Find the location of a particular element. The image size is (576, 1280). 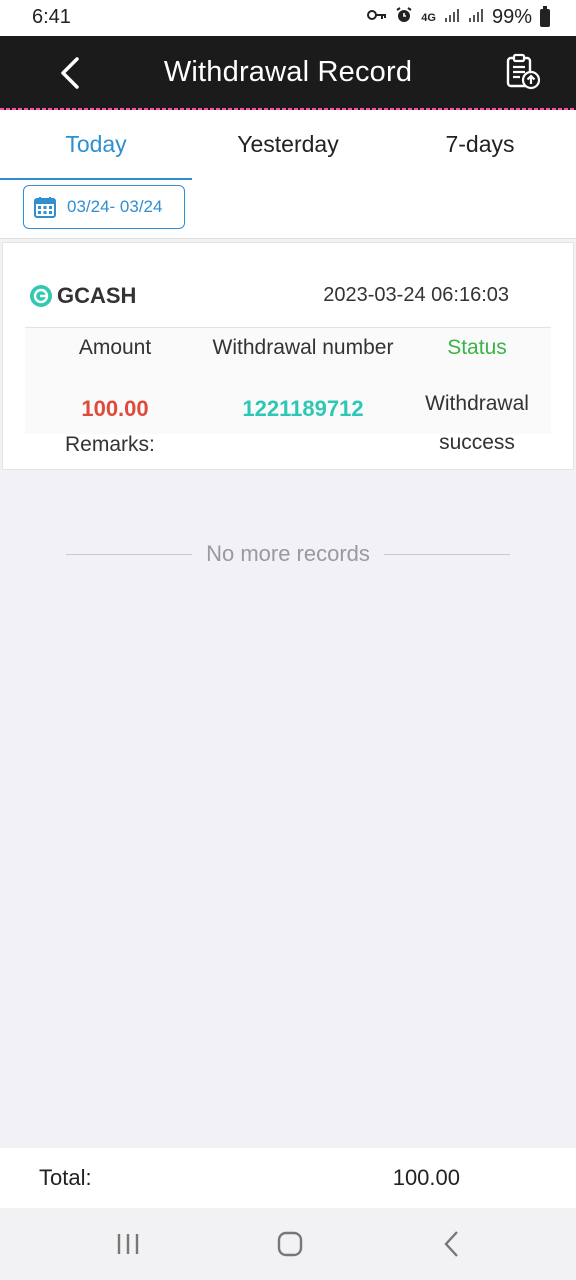

date-range-label: 03/24- 03/24 is located at coordinates (115, 206).